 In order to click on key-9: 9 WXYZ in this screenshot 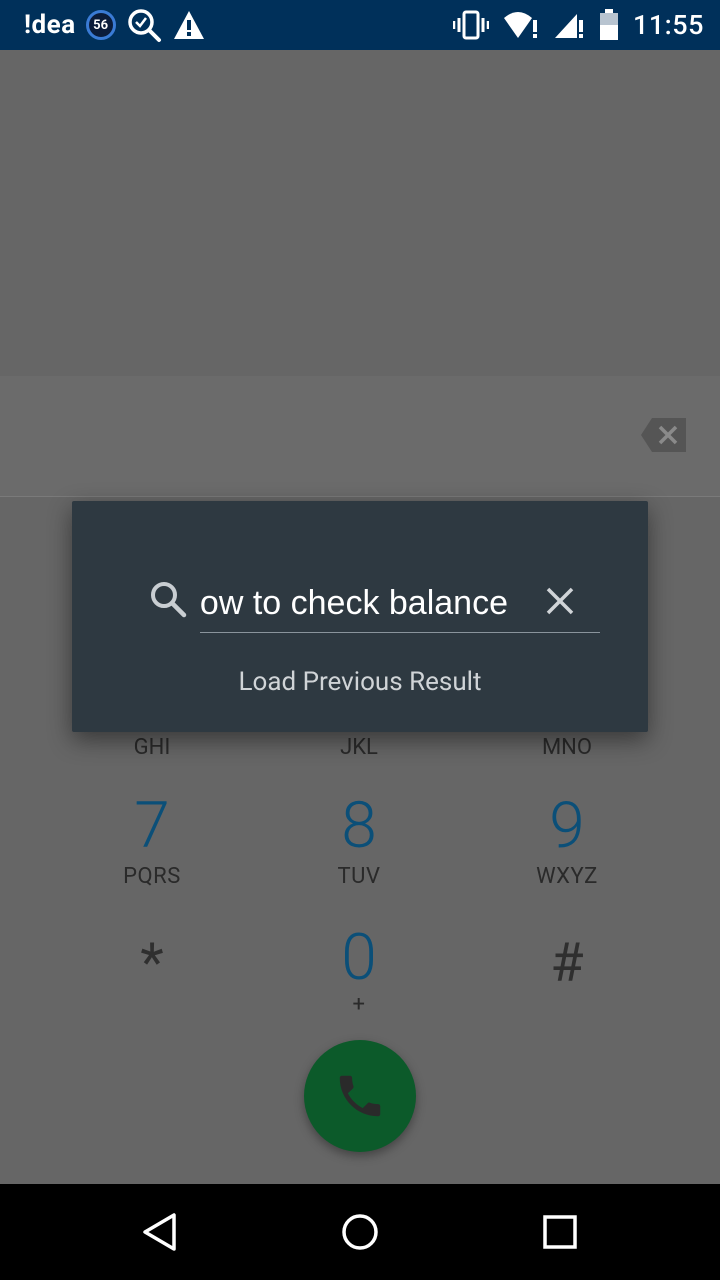, I will do `click(567, 839)`.